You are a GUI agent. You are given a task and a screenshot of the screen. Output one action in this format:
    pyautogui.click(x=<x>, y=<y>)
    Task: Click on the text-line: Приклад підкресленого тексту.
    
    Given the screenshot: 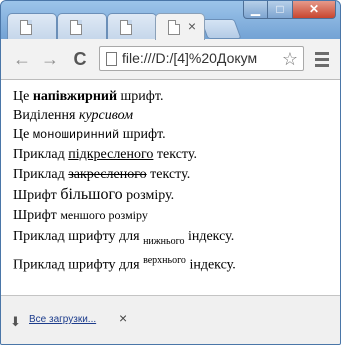 What is the action you would take?
    pyautogui.click(x=105, y=155)
    